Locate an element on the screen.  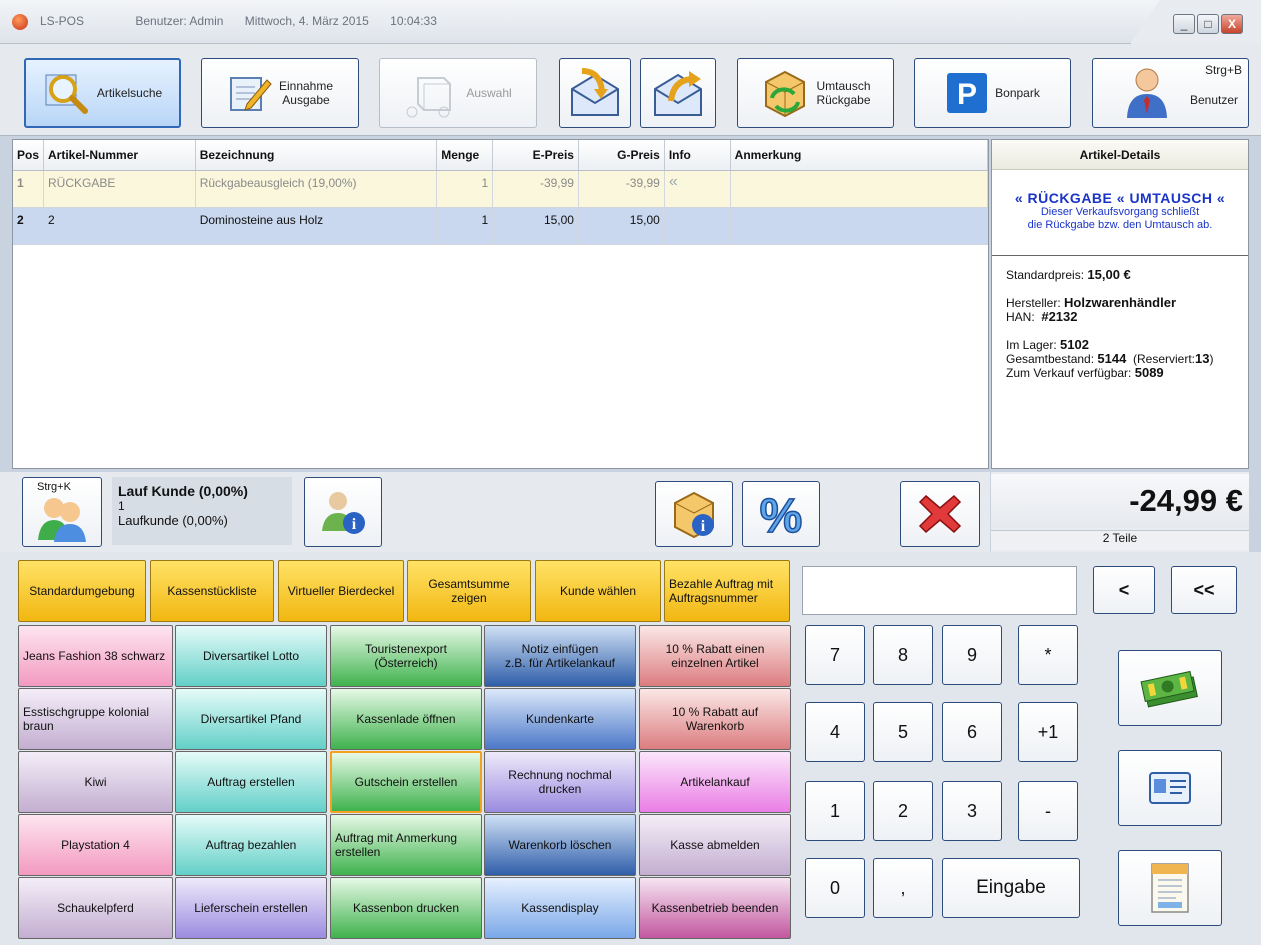
virtual-coaster-button: Virtueller Bierdeckel is located at coordinates (341, 591).